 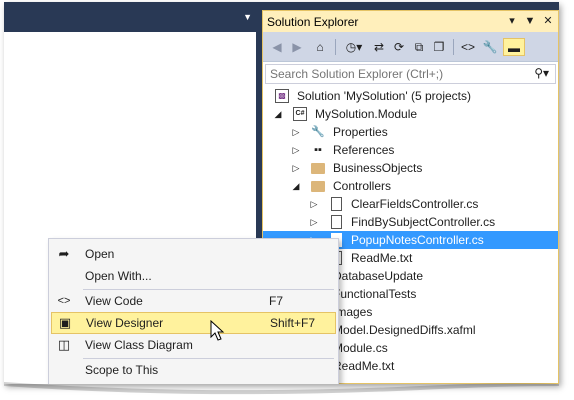 What do you see at coordinates (417, 240) in the screenshot?
I see `tree-item-label: PopupNotesController.cs` at bounding box center [417, 240].